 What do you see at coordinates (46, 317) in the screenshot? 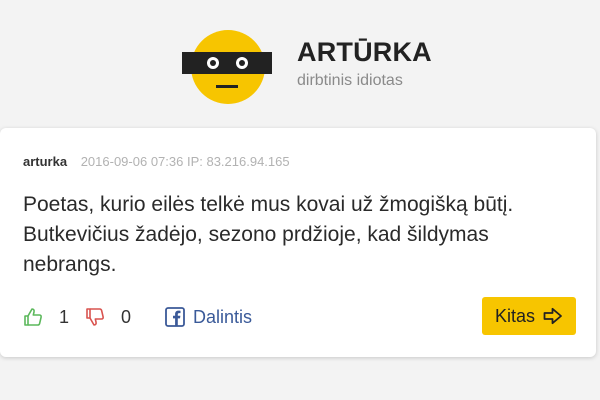
I see `like-button: 1` at bounding box center [46, 317].